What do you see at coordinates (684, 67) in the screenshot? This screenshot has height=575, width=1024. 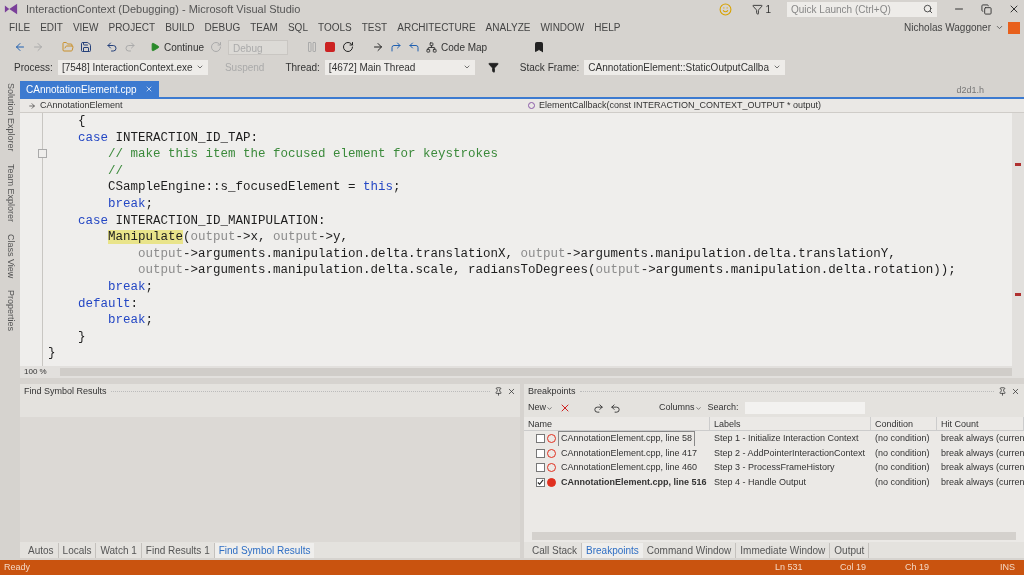 I see `stack-frame-dropdown: CAnnotationElement::StaticOutputCallba` at bounding box center [684, 67].